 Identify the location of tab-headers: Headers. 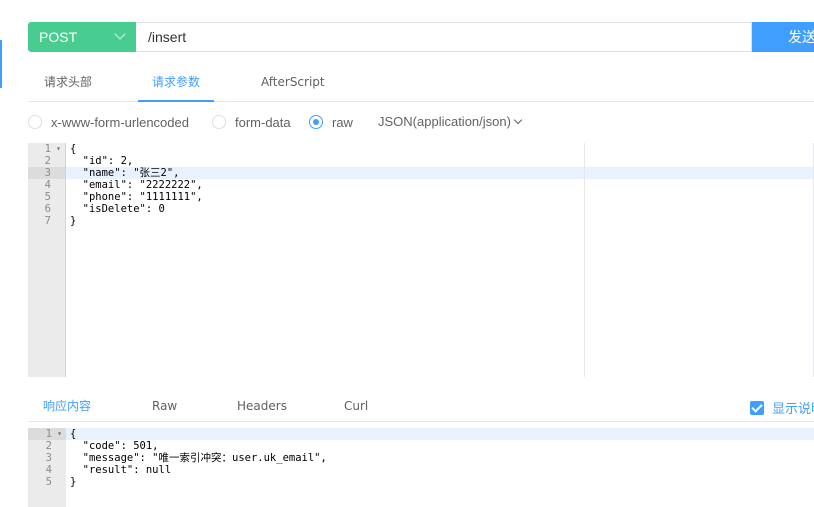
(262, 406).